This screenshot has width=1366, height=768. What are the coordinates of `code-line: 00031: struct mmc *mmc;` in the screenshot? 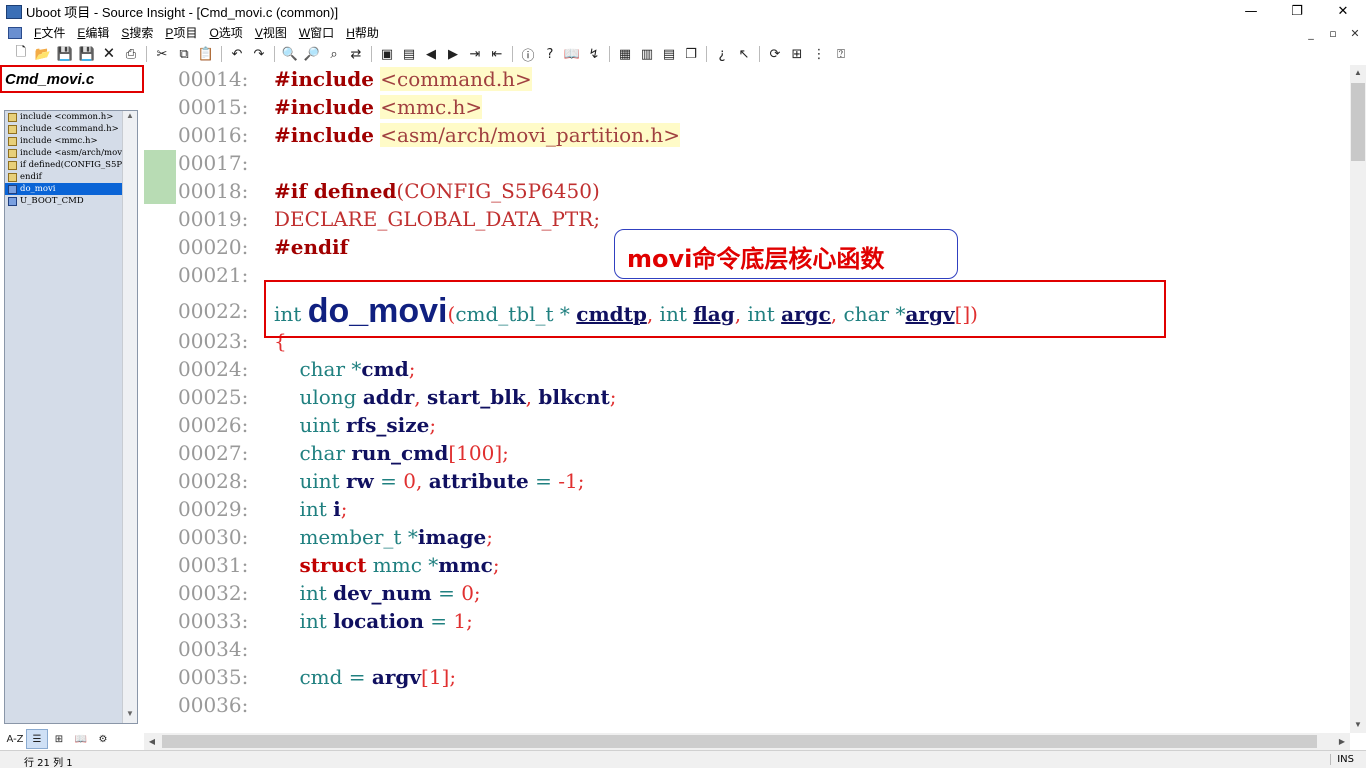 It's located at (339, 565).